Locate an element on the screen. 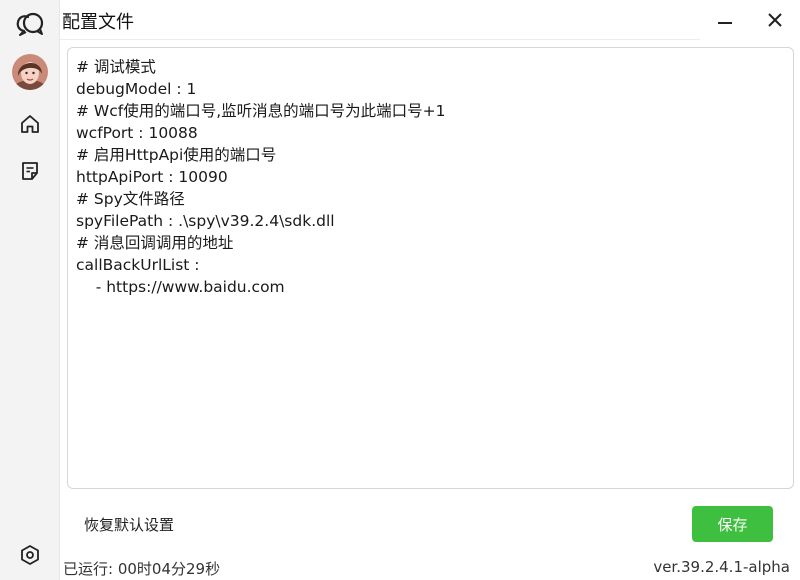  chat-bubbles-logo-icon is located at coordinates (30, 24).